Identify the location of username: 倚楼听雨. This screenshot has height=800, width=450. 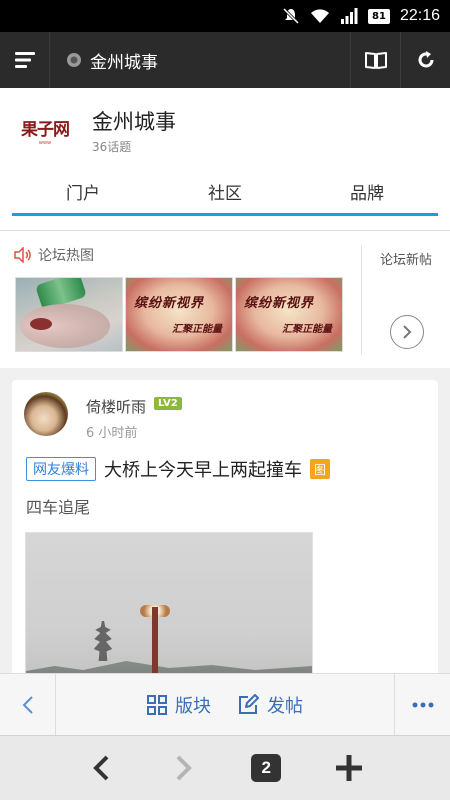
(116, 406).